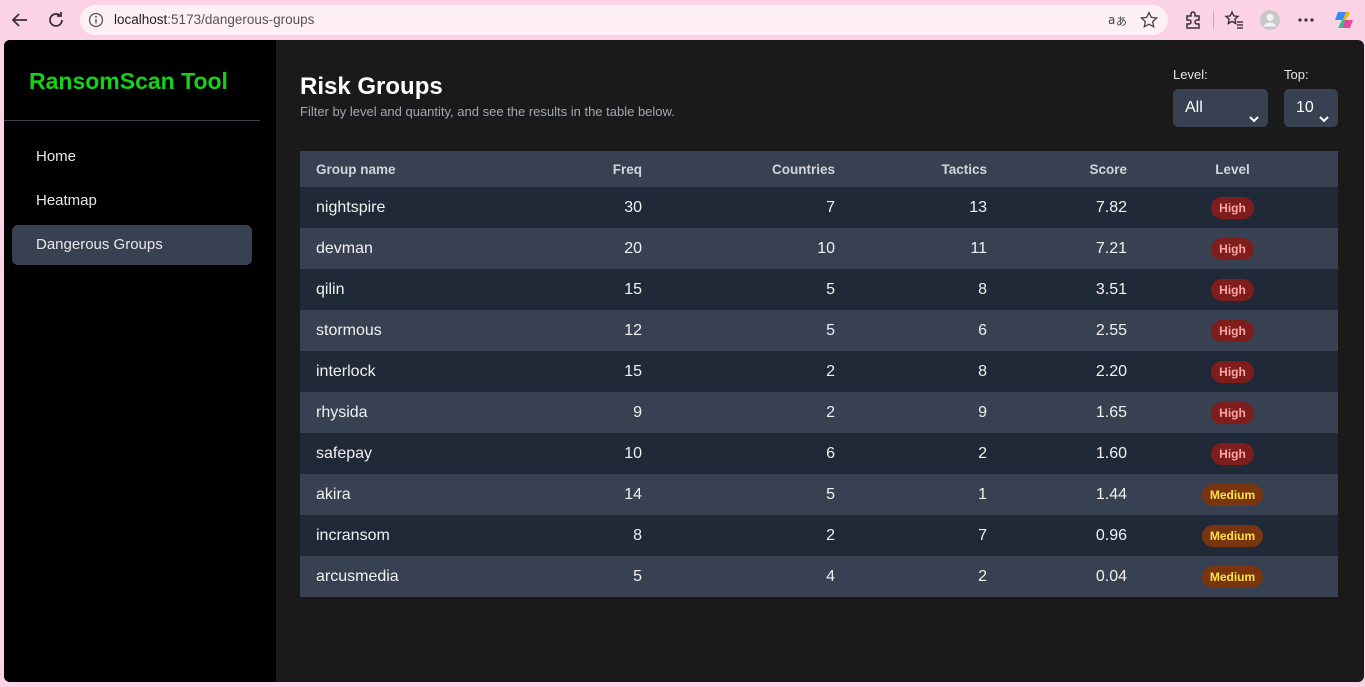  What do you see at coordinates (624, 20) in the screenshot?
I see `address-bar: localhost:5173/dangerous-groups aあ` at bounding box center [624, 20].